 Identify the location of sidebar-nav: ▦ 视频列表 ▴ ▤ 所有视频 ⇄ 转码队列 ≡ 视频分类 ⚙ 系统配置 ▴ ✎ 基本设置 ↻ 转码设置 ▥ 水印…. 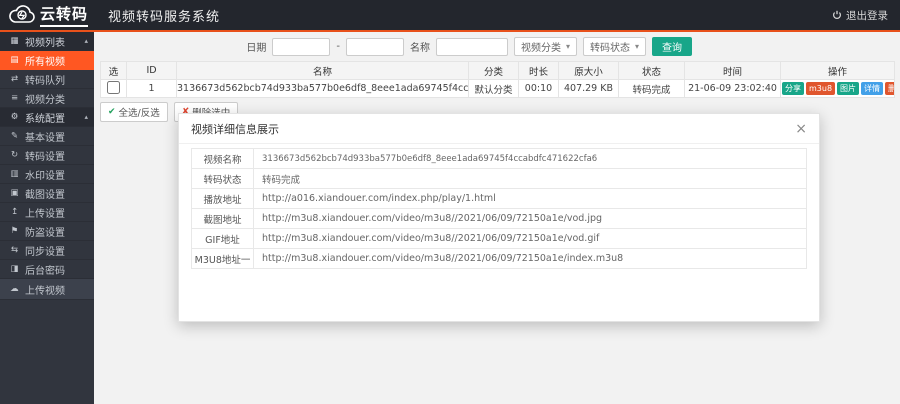
(47, 218).